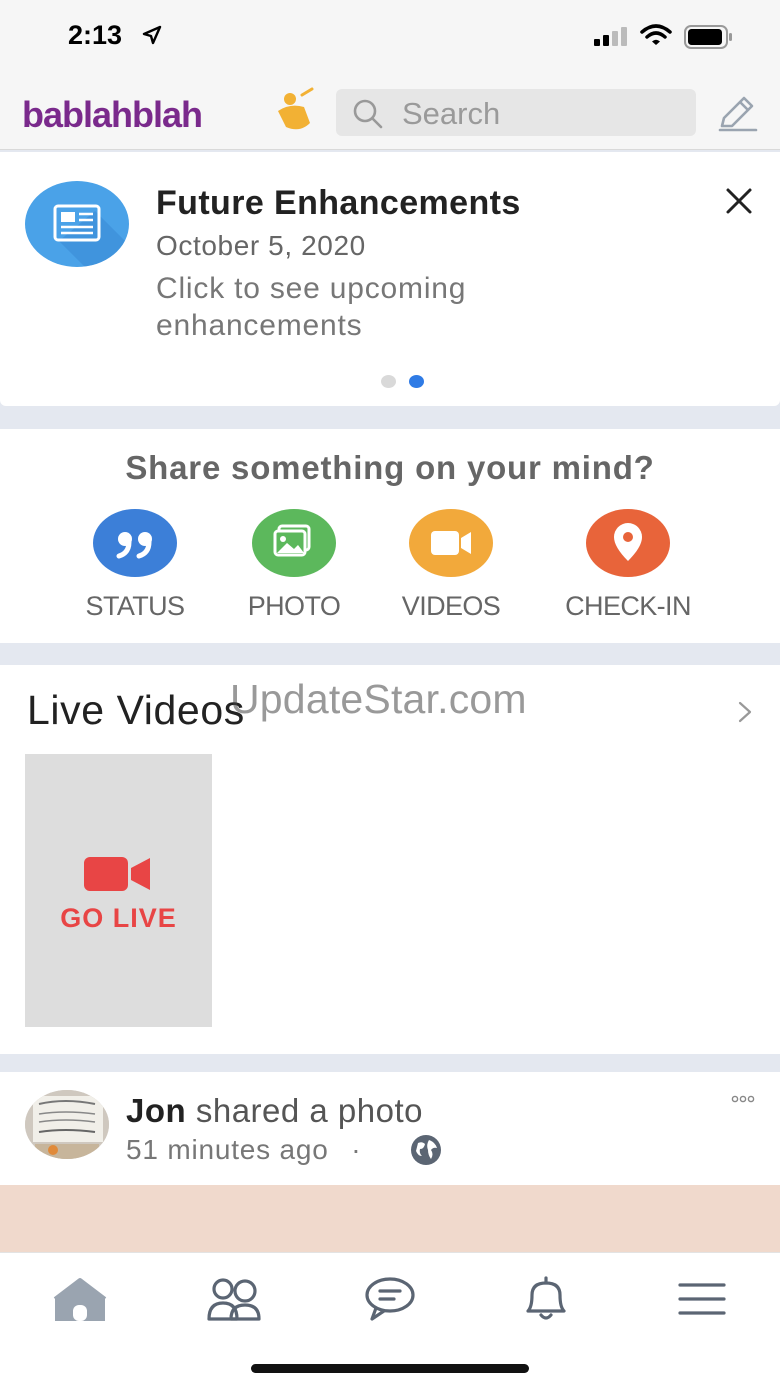  I want to click on newspaper-icon, so click(77, 224).